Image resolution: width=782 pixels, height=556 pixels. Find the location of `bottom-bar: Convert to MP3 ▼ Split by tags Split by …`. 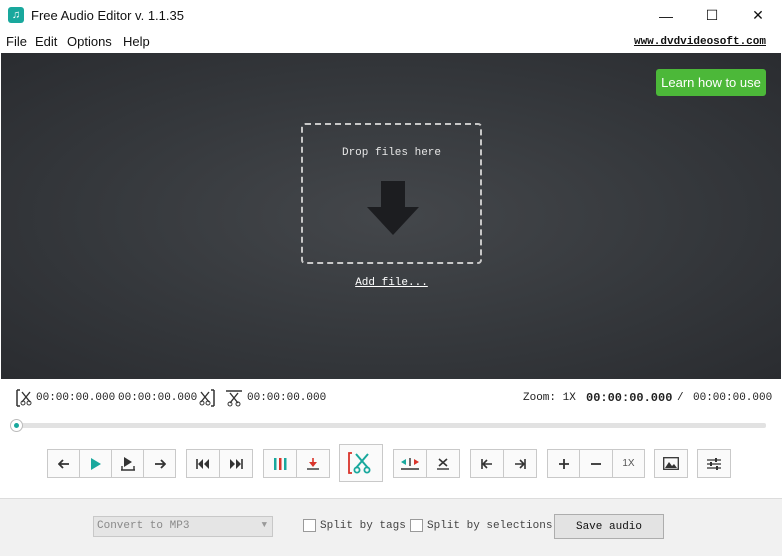

bottom-bar: Convert to MP3 ▼ Split by tags Split by … is located at coordinates (391, 527).